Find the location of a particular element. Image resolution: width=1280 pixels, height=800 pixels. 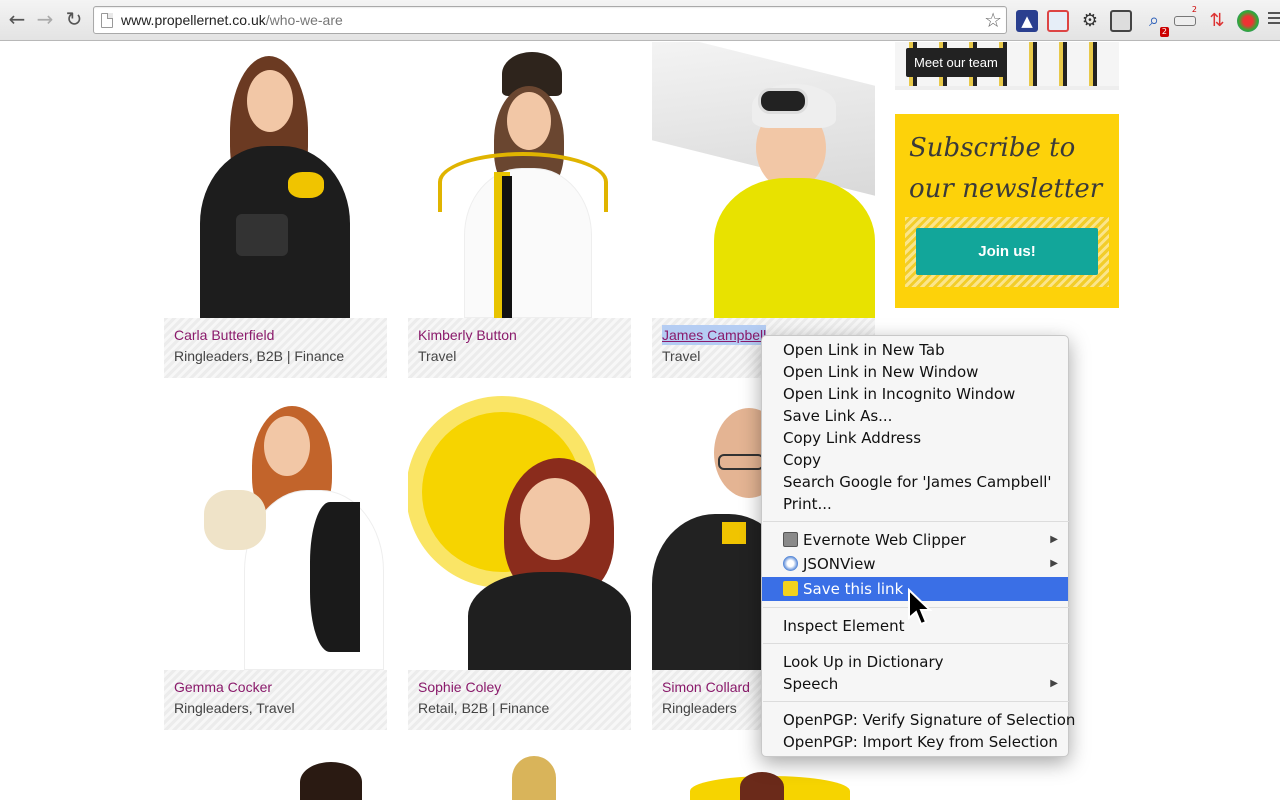

person-department: Ringleaders, Travel is located at coordinates (234, 708).